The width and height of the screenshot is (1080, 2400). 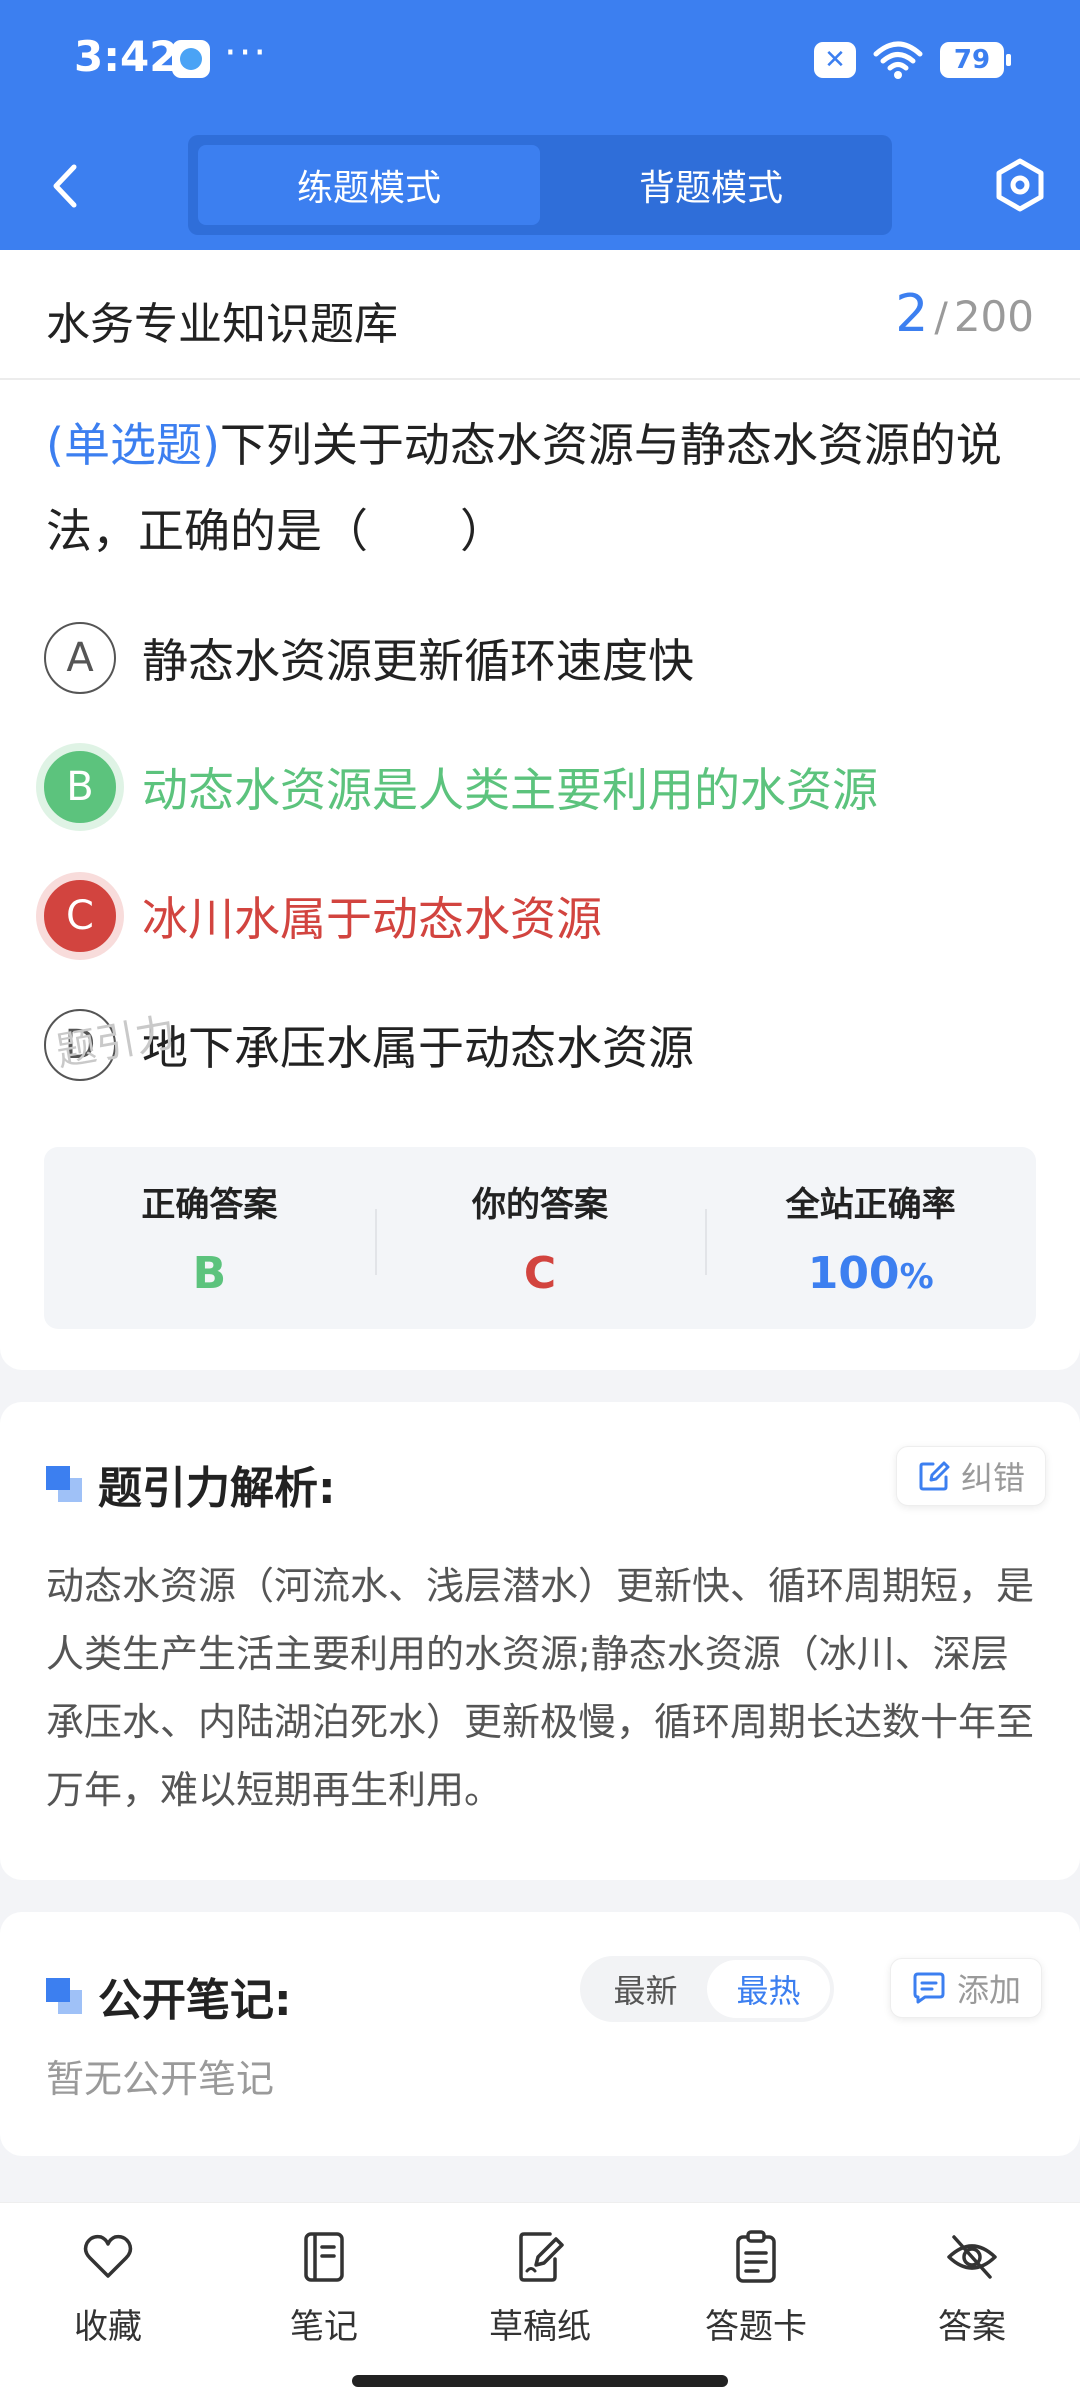 What do you see at coordinates (209, 1238) in the screenshot?
I see `correct-answer-section: 正确答案 B` at bounding box center [209, 1238].